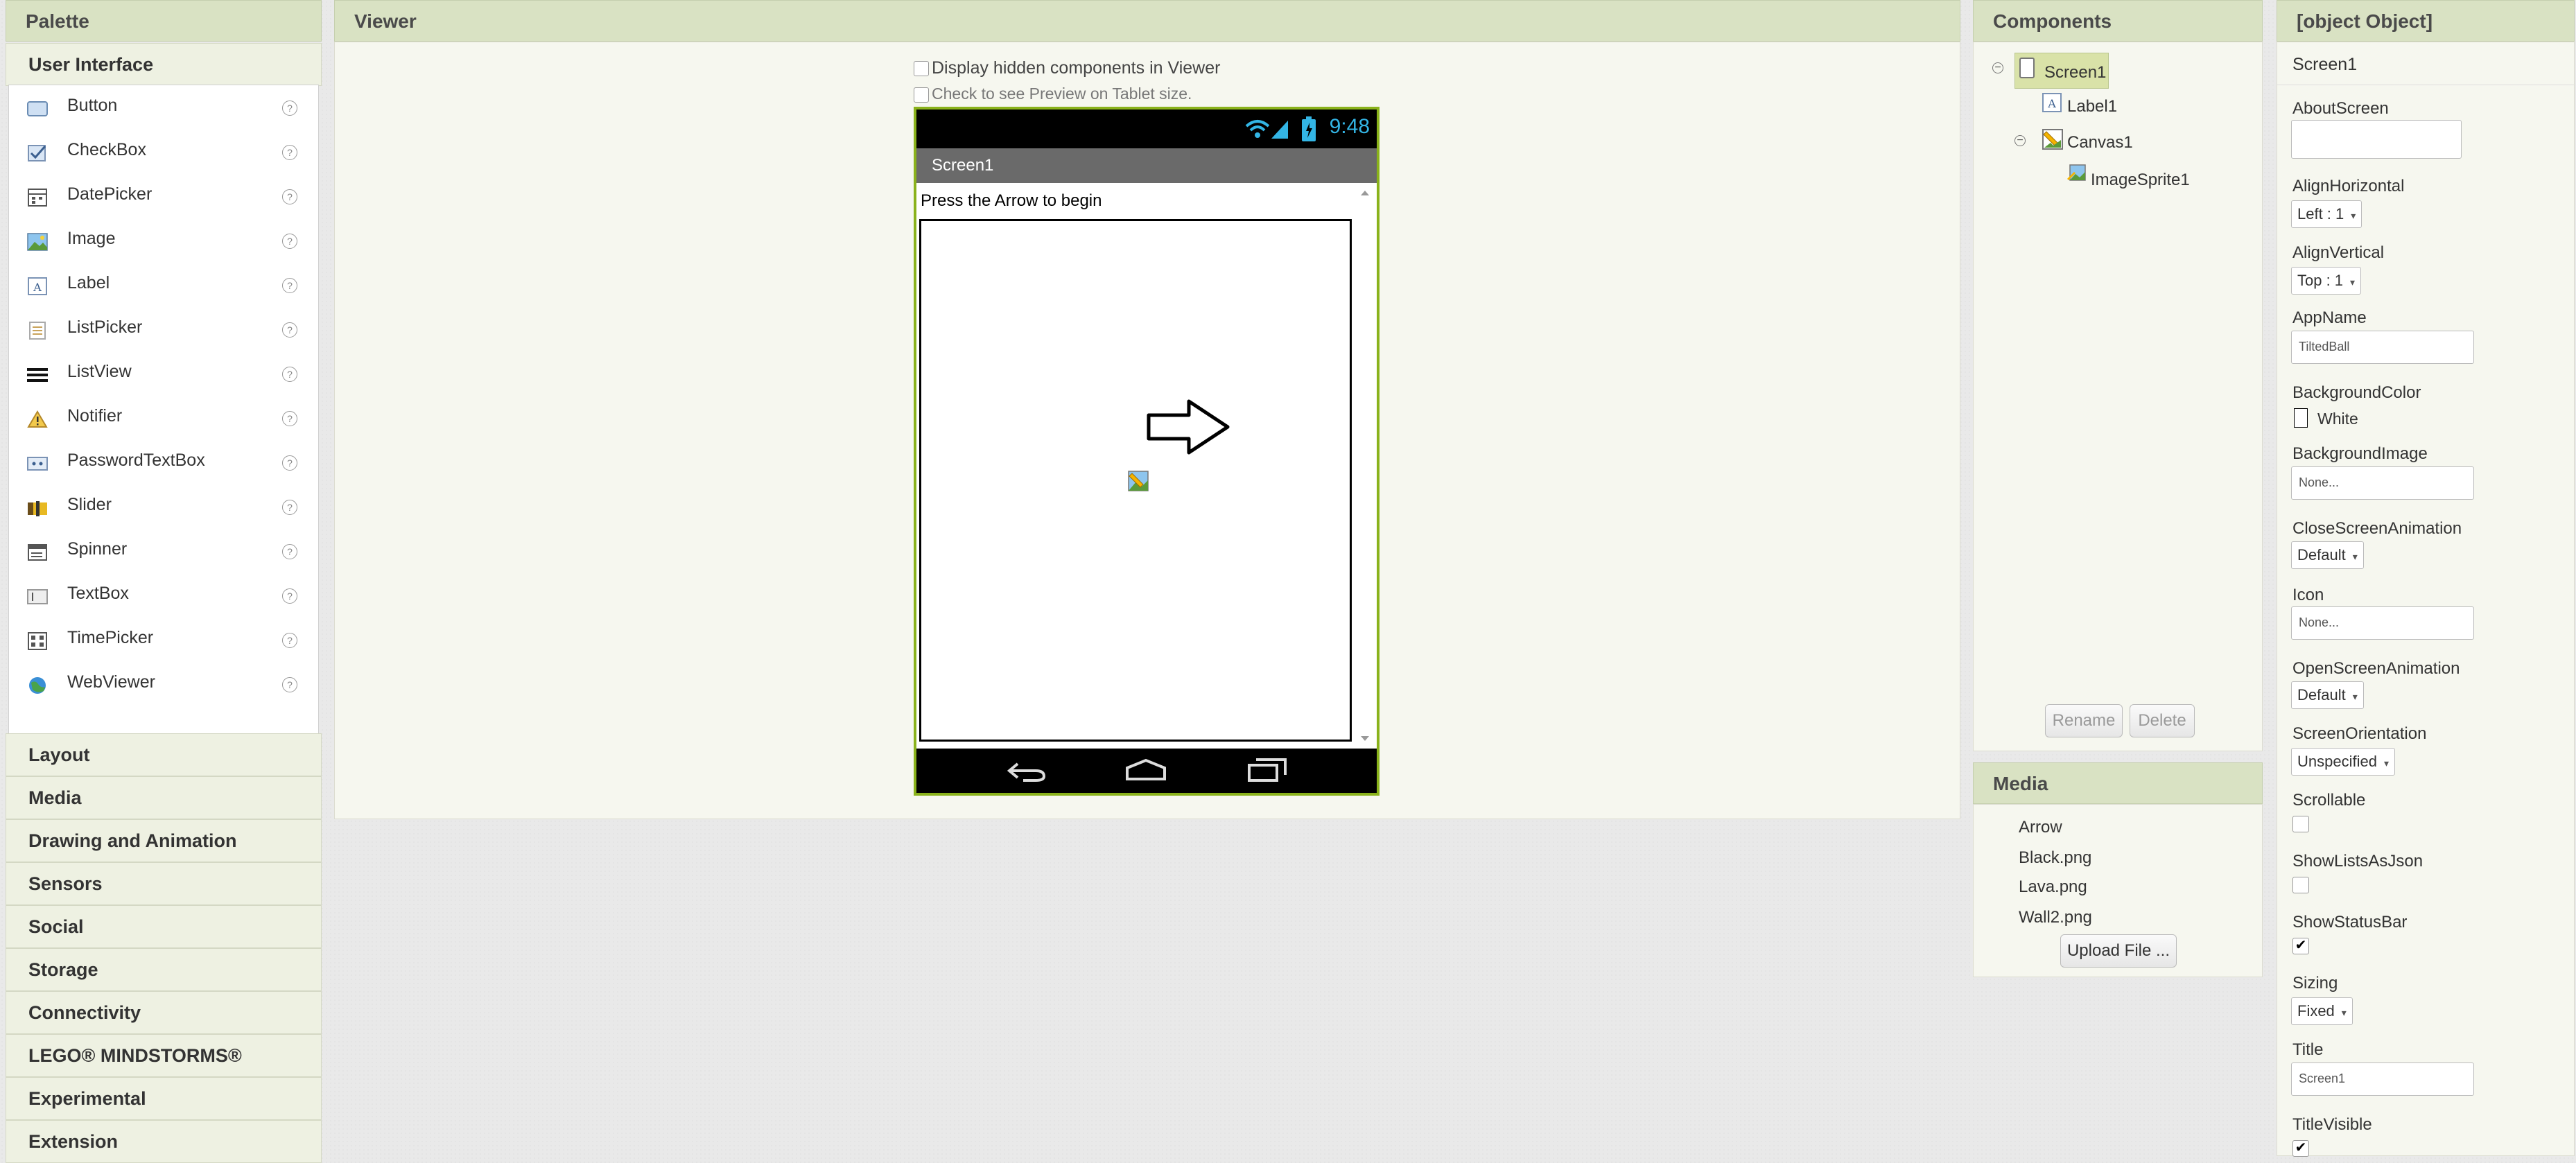  What do you see at coordinates (2301, 418) in the screenshot?
I see `background-color-swatch` at bounding box center [2301, 418].